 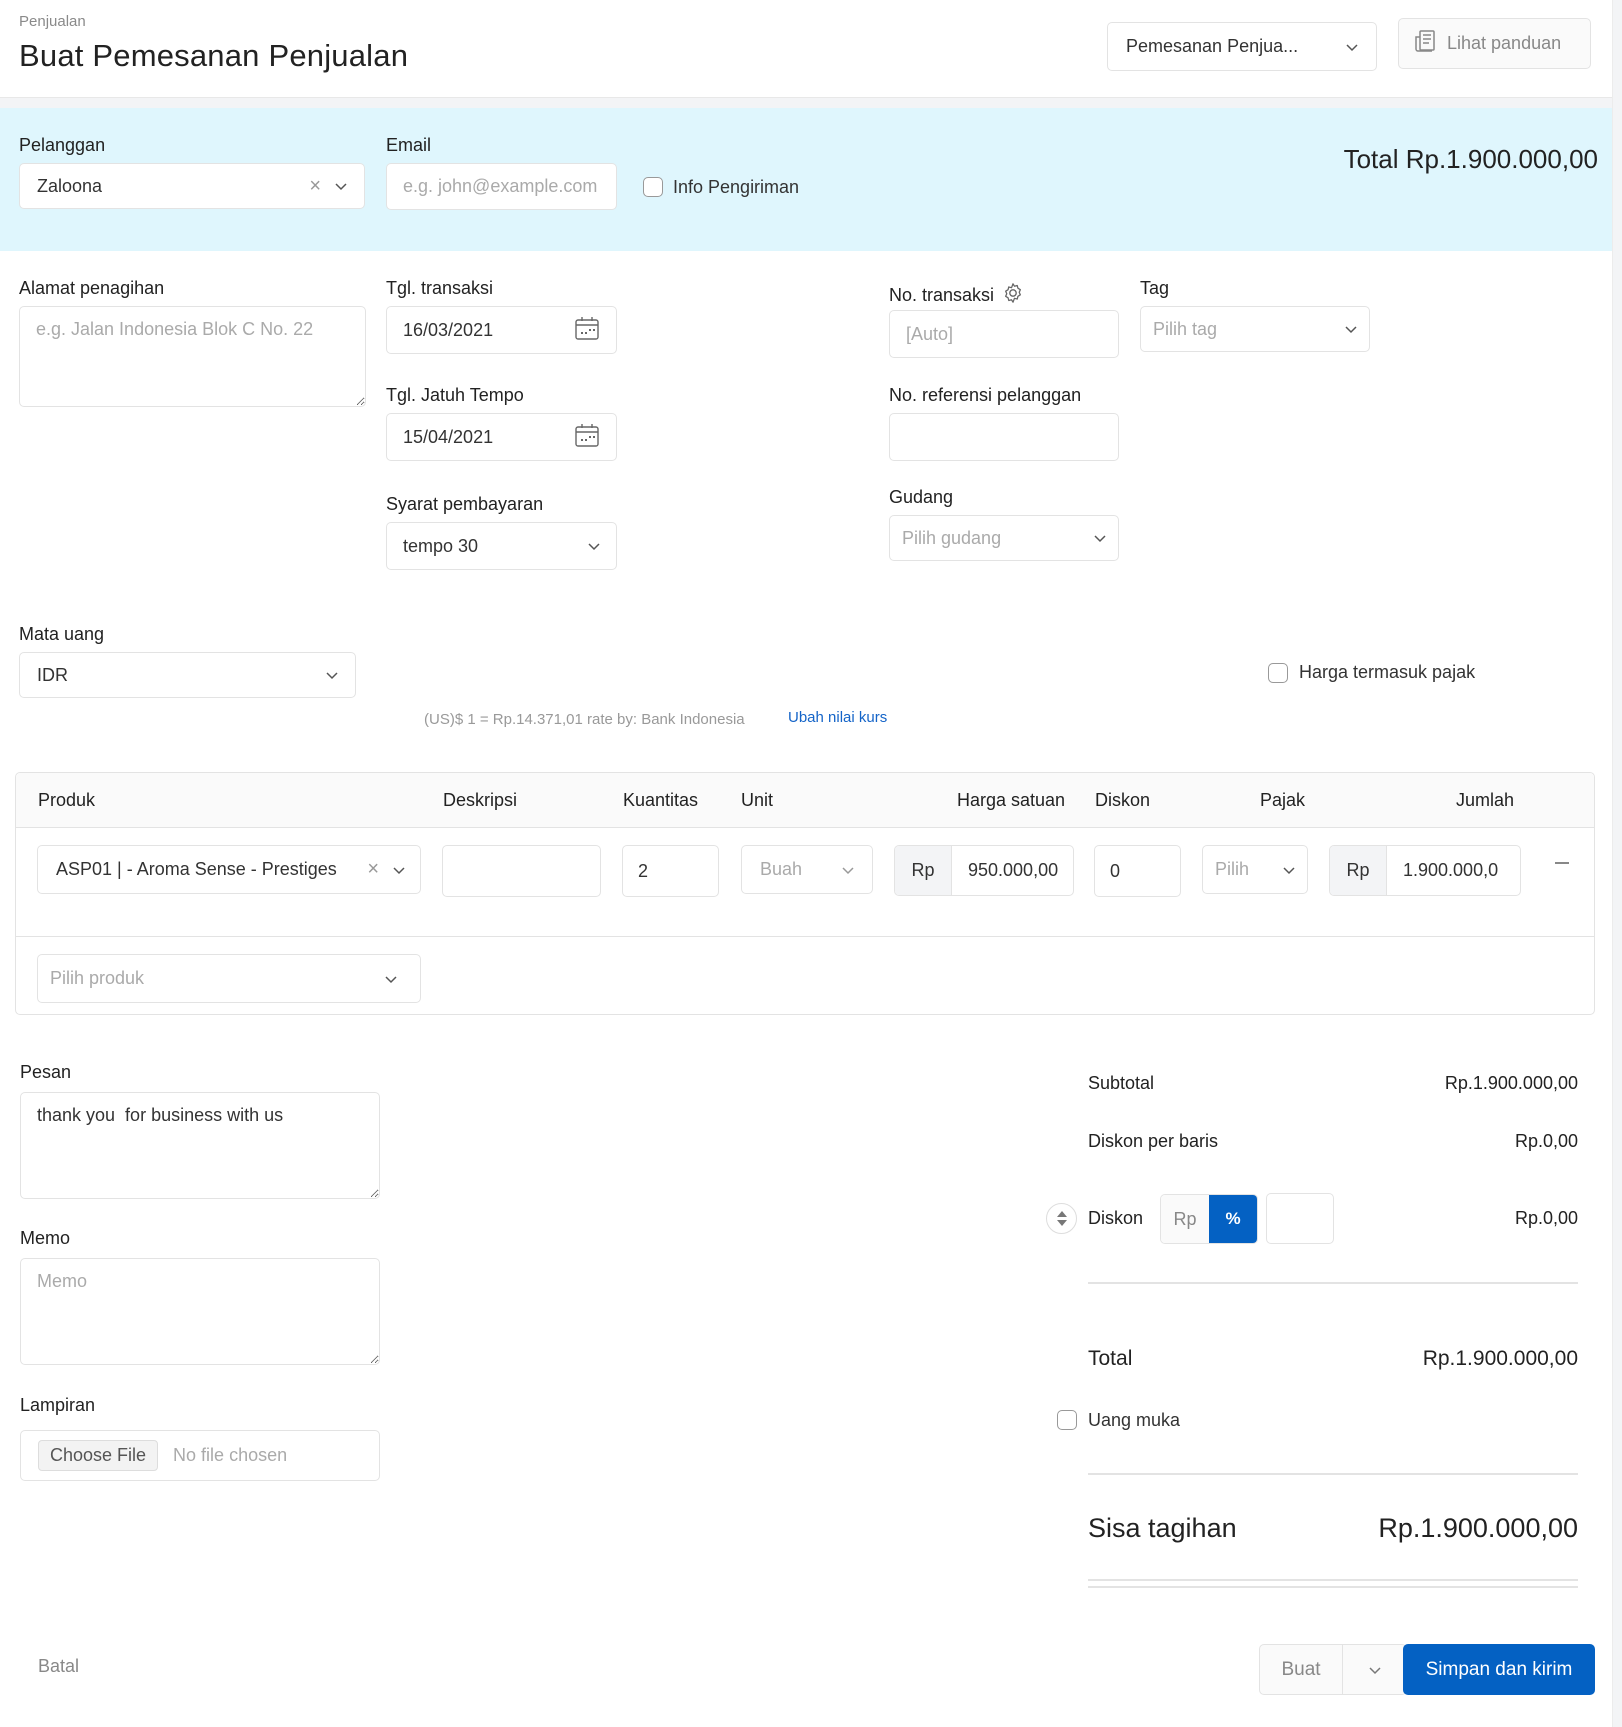 I want to click on gear-icon, so click(x=1013, y=295).